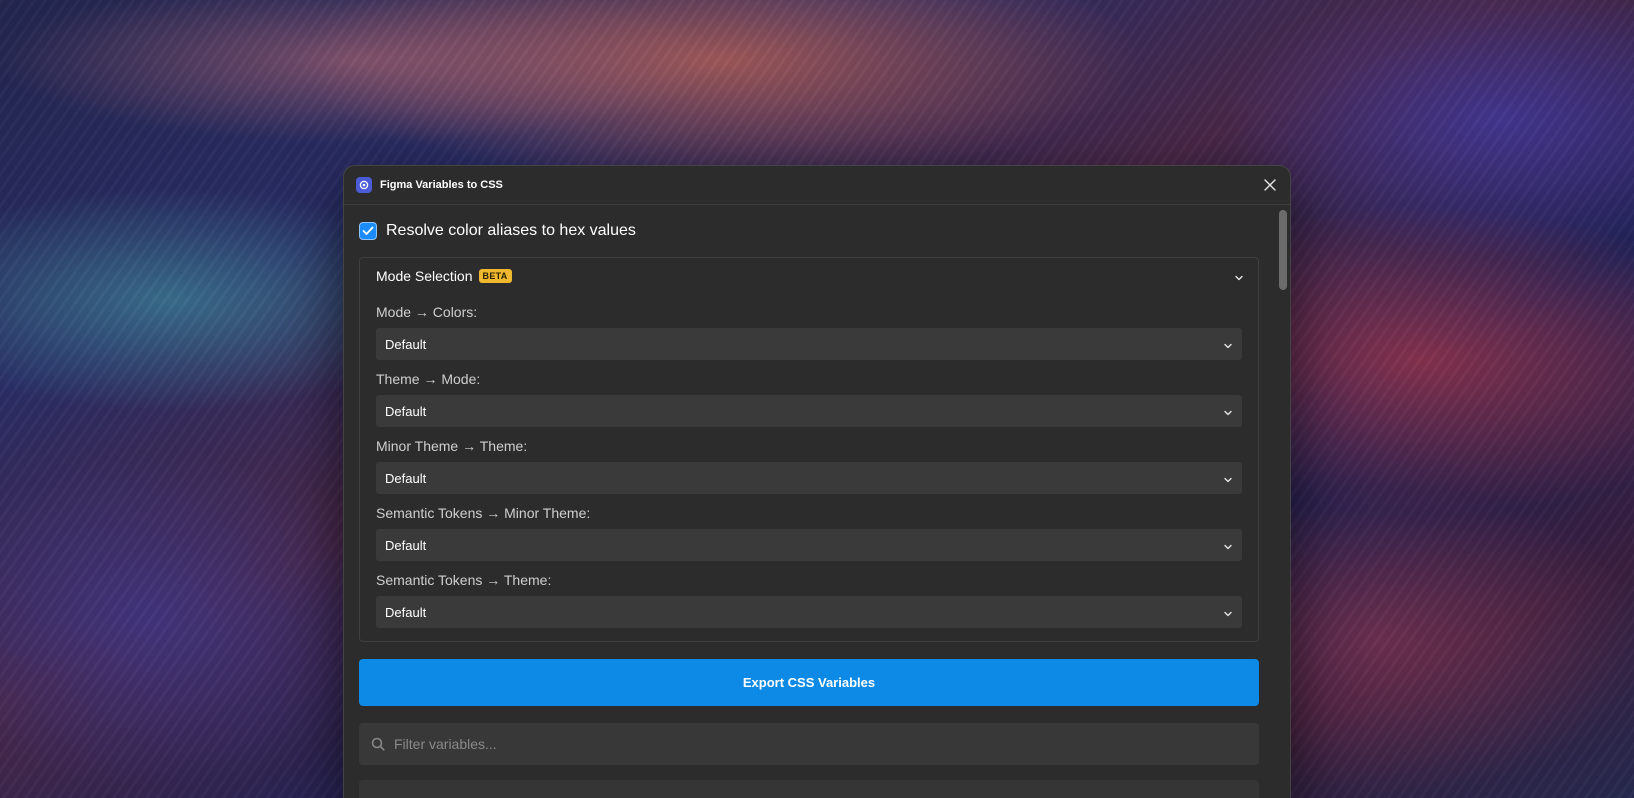 The width and height of the screenshot is (1634, 798). I want to click on mode-select-mode: Default, so click(809, 411).